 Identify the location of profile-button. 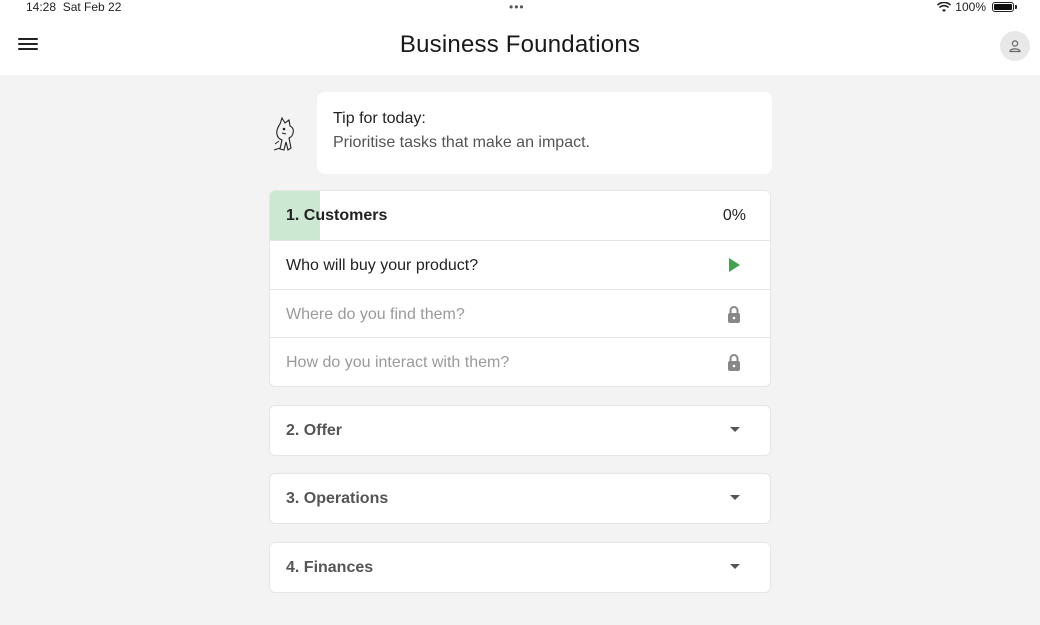
(1015, 46).